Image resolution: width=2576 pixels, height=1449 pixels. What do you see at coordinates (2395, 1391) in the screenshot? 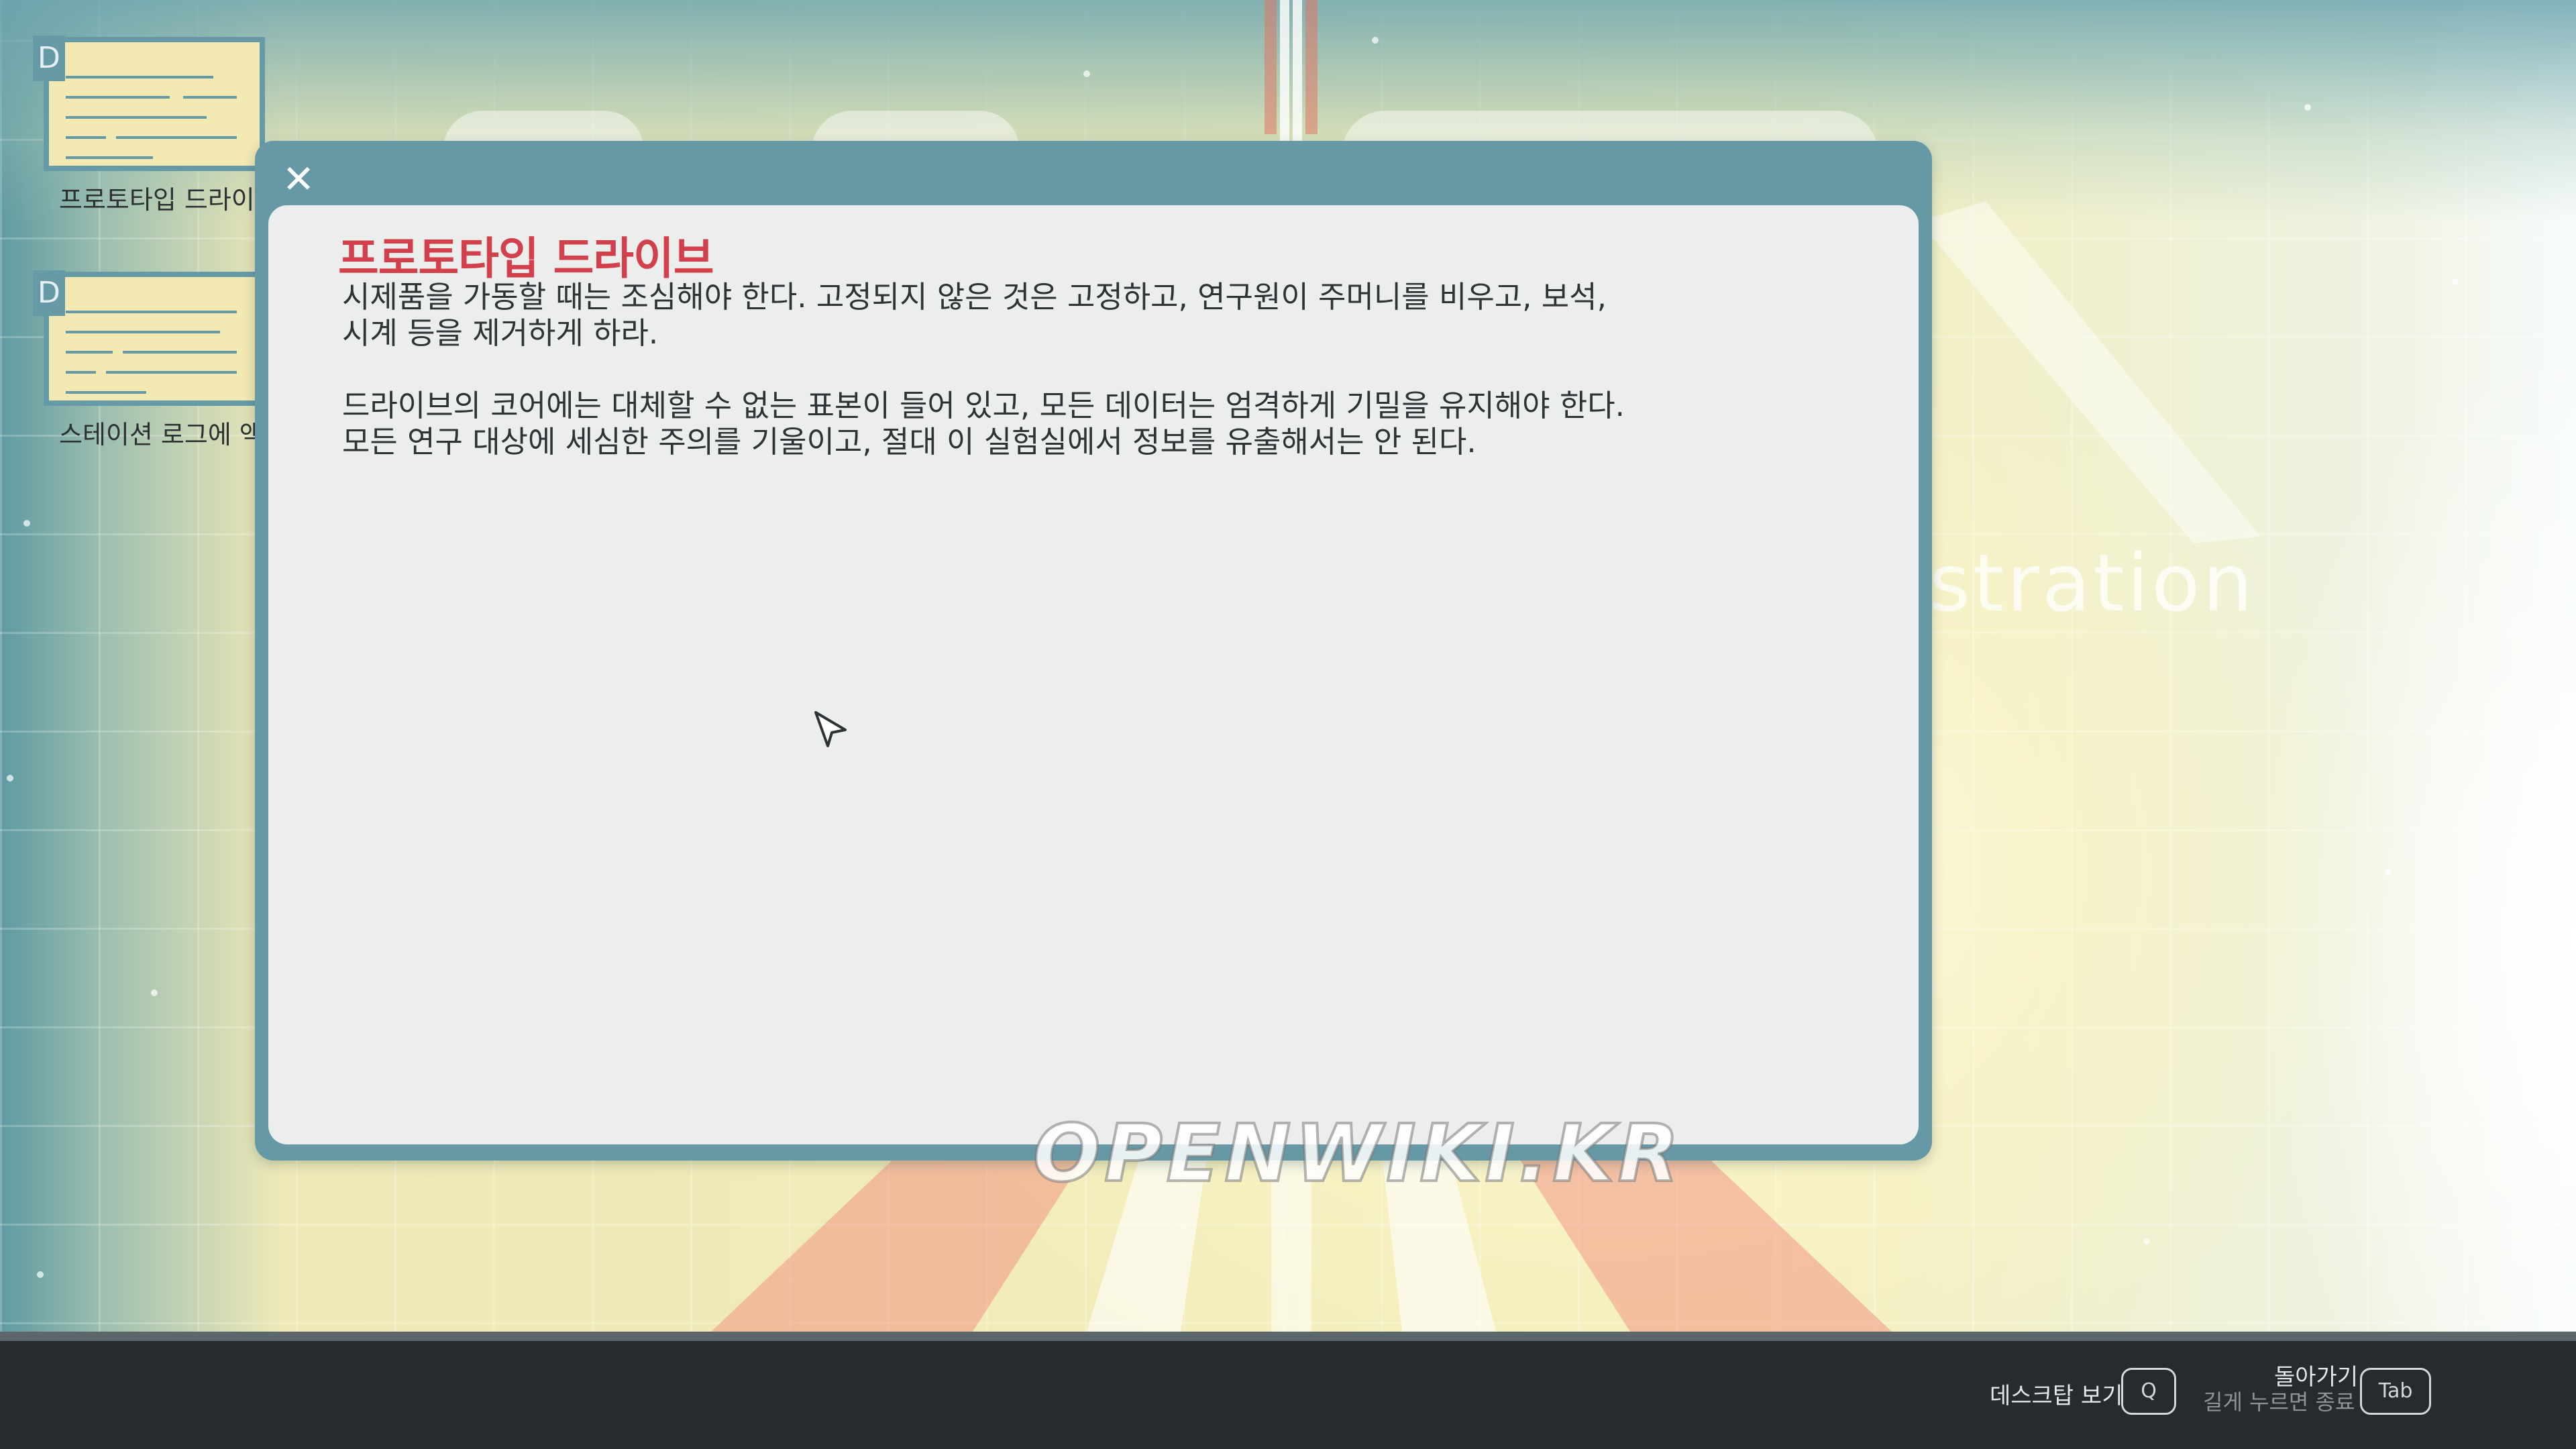
I see `back-key-button: Tab` at bounding box center [2395, 1391].